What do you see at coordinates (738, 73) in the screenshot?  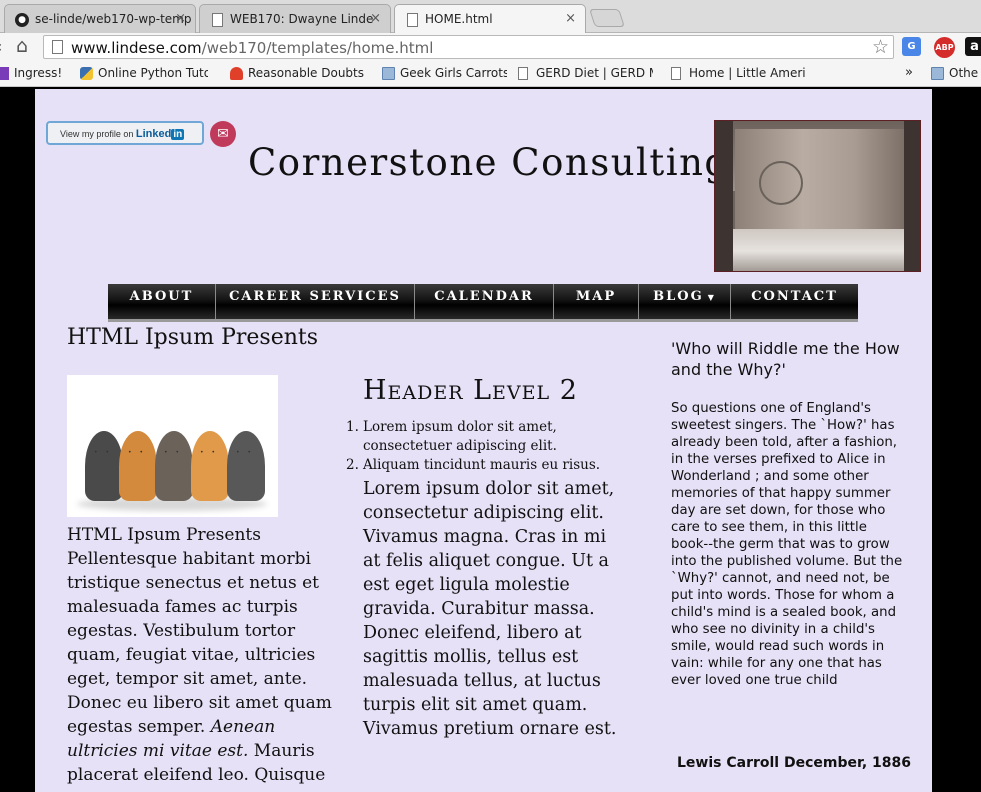 I see `bookmark-little-america: Home | Little Americ` at bounding box center [738, 73].